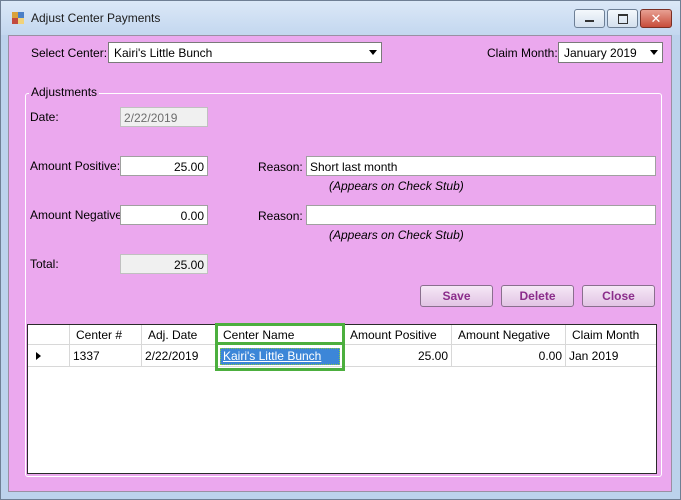  Describe the element at coordinates (164, 166) in the screenshot. I see `amount-positive-field: 25.00` at that location.